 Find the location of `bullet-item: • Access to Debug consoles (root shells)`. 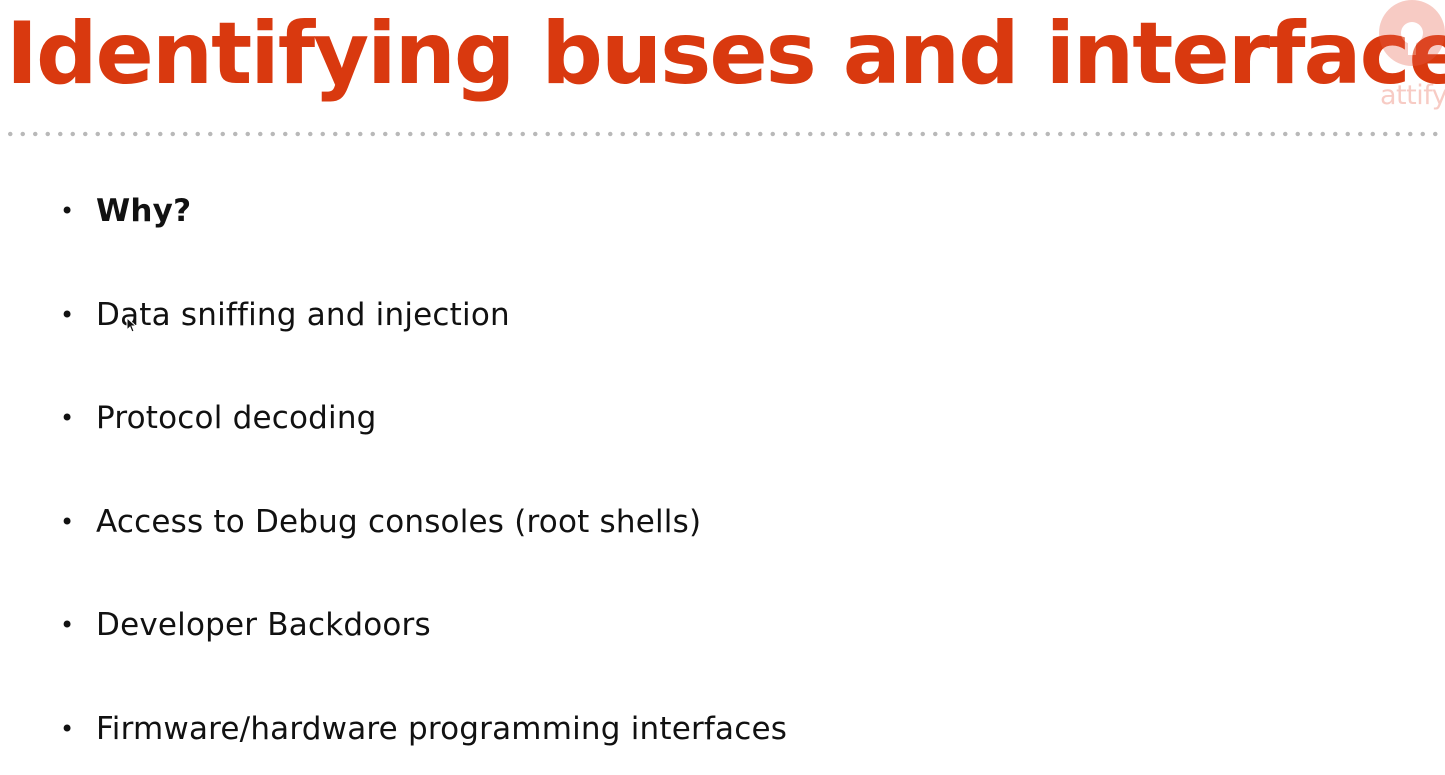

bullet-item: • Access to Debug consoles (root shells) is located at coordinates (380, 522).